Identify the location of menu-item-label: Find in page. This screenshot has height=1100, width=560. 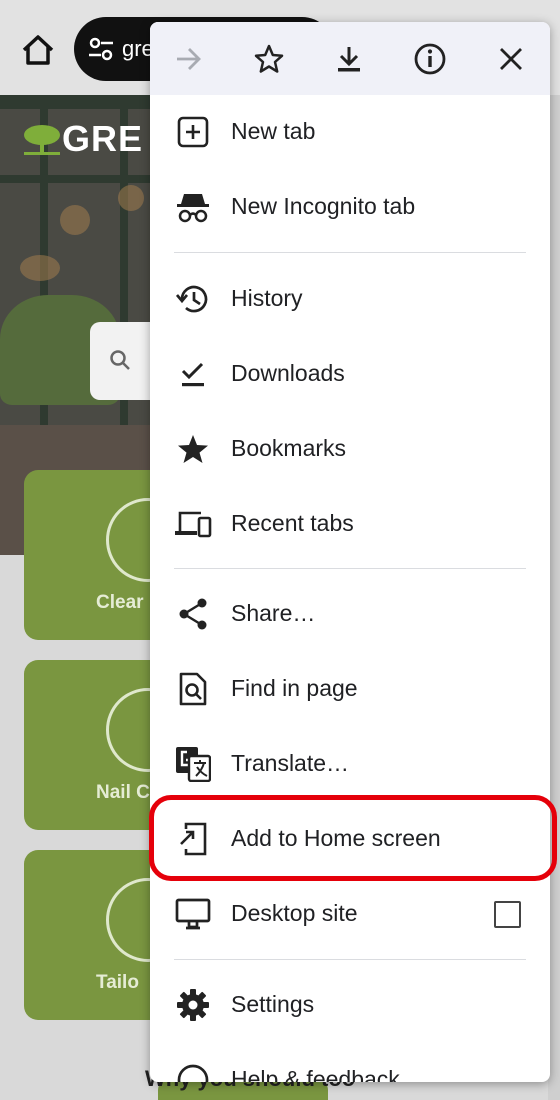
(294, 688).